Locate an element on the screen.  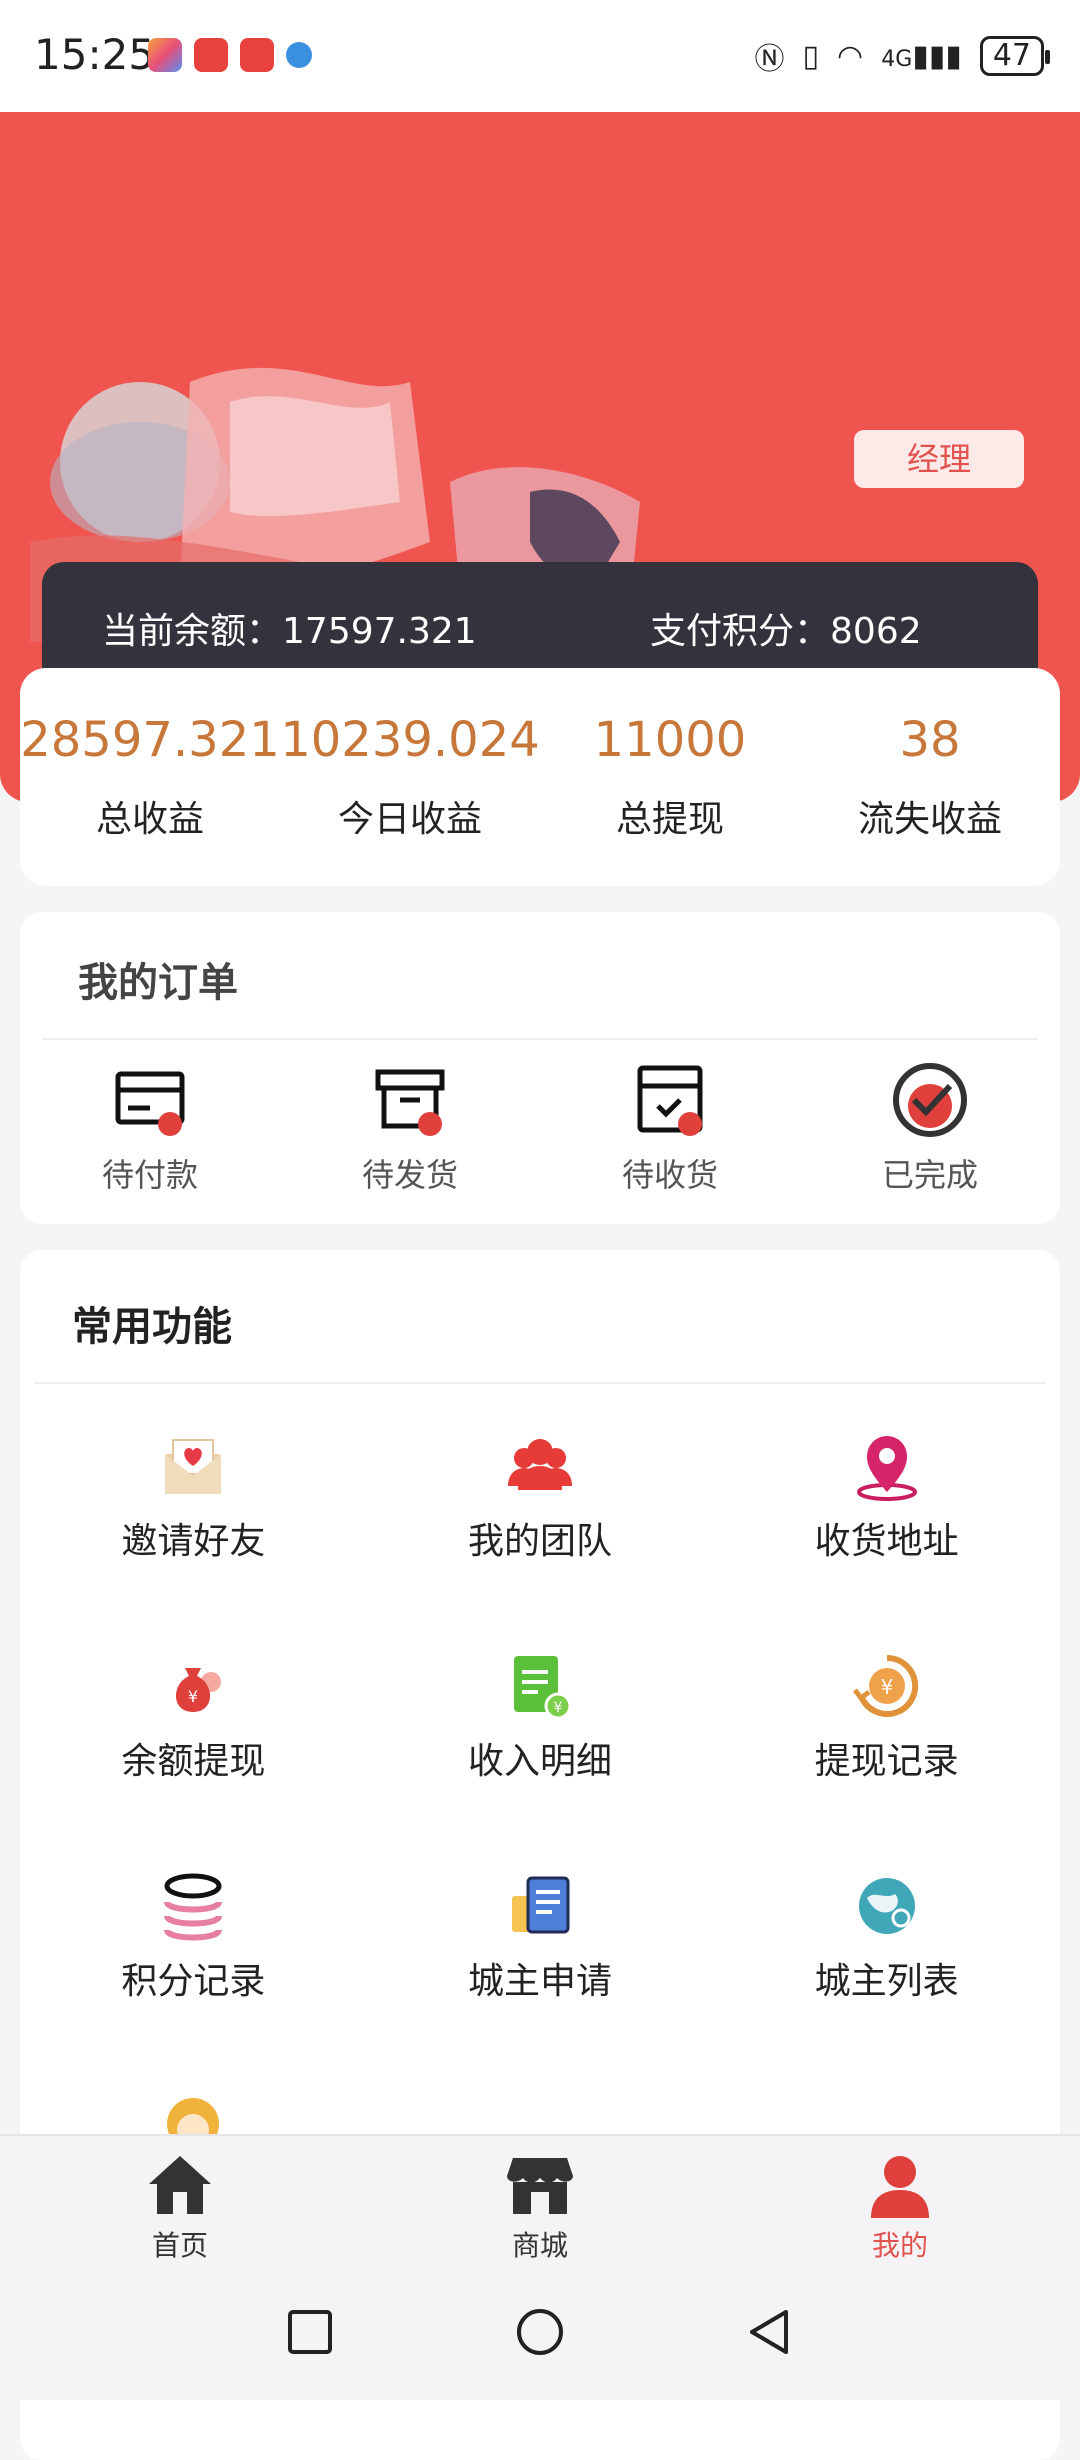
home-icon is located at coordinates (180, 2185).